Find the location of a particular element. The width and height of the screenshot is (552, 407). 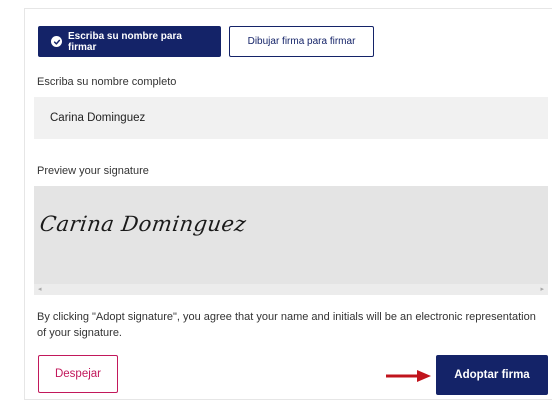

check-circle-icon is located at coordinates (56, 41).